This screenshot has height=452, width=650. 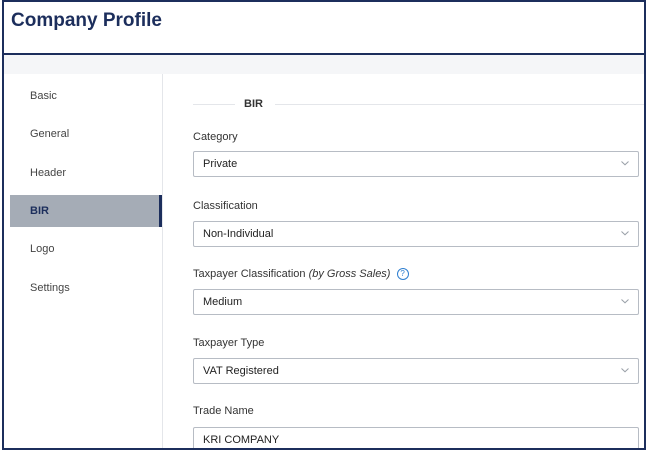 What do you see at coordinates (86, 211) in the screenshot?
I see `sidebar-item-bir: BIR` at bounding box center [86, 211].